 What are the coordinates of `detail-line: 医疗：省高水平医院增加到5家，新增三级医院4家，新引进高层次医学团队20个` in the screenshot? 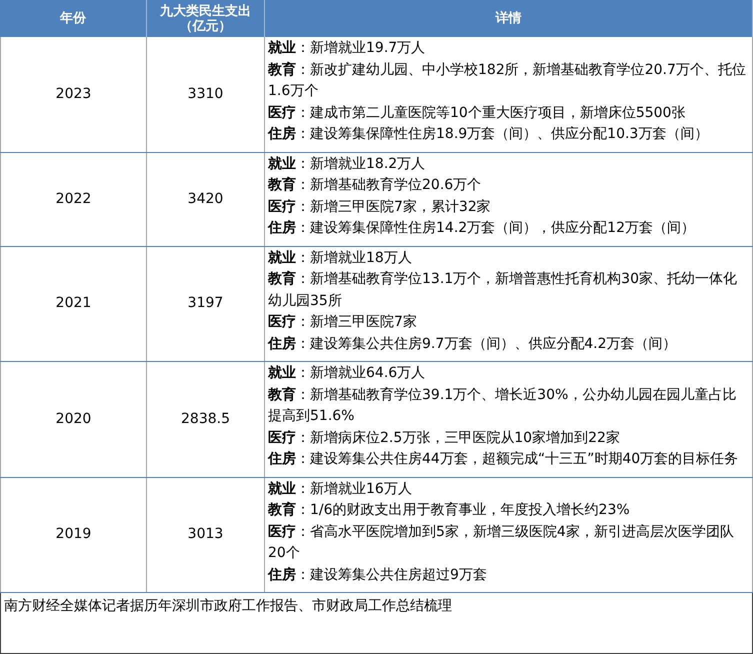 It's located at (501, 542).